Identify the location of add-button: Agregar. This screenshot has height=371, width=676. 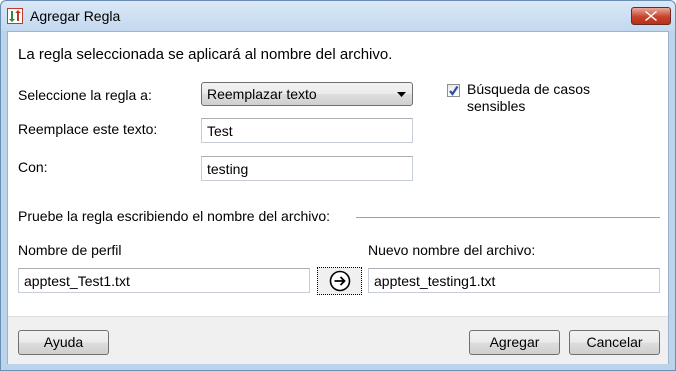
(514, 342).